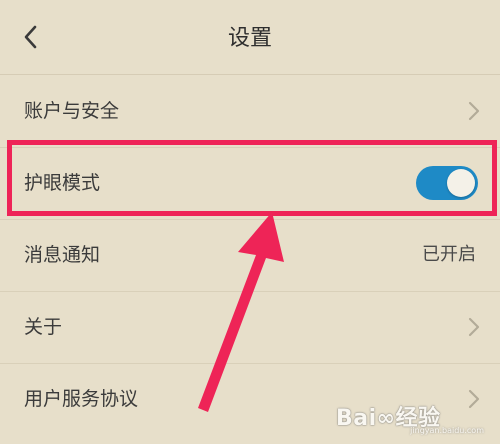  I want to click on toggle-knob, so click(461, 183).